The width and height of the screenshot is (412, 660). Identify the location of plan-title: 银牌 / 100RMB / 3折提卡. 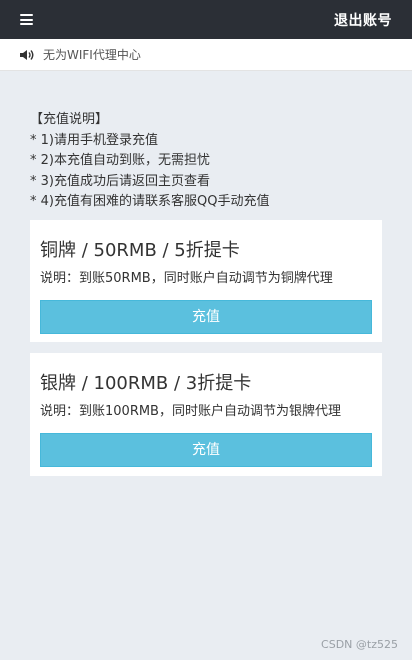
(146, 383).